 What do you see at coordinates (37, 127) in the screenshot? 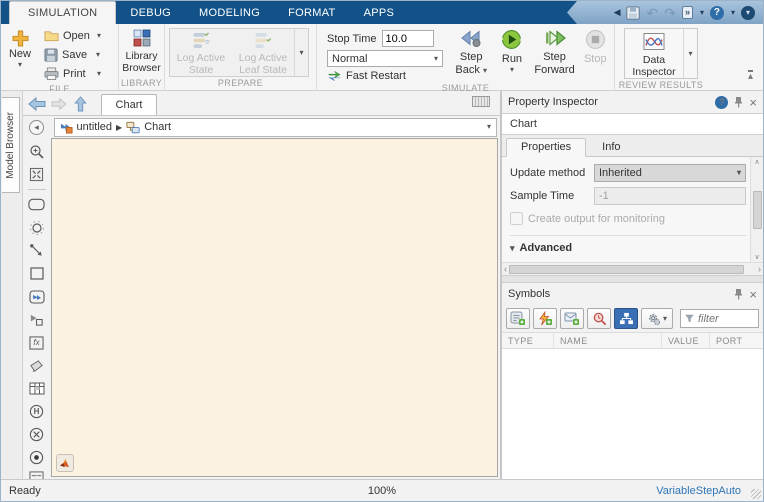
I see `collapse-palette-button: ◂` at bounding box center [37, 127].